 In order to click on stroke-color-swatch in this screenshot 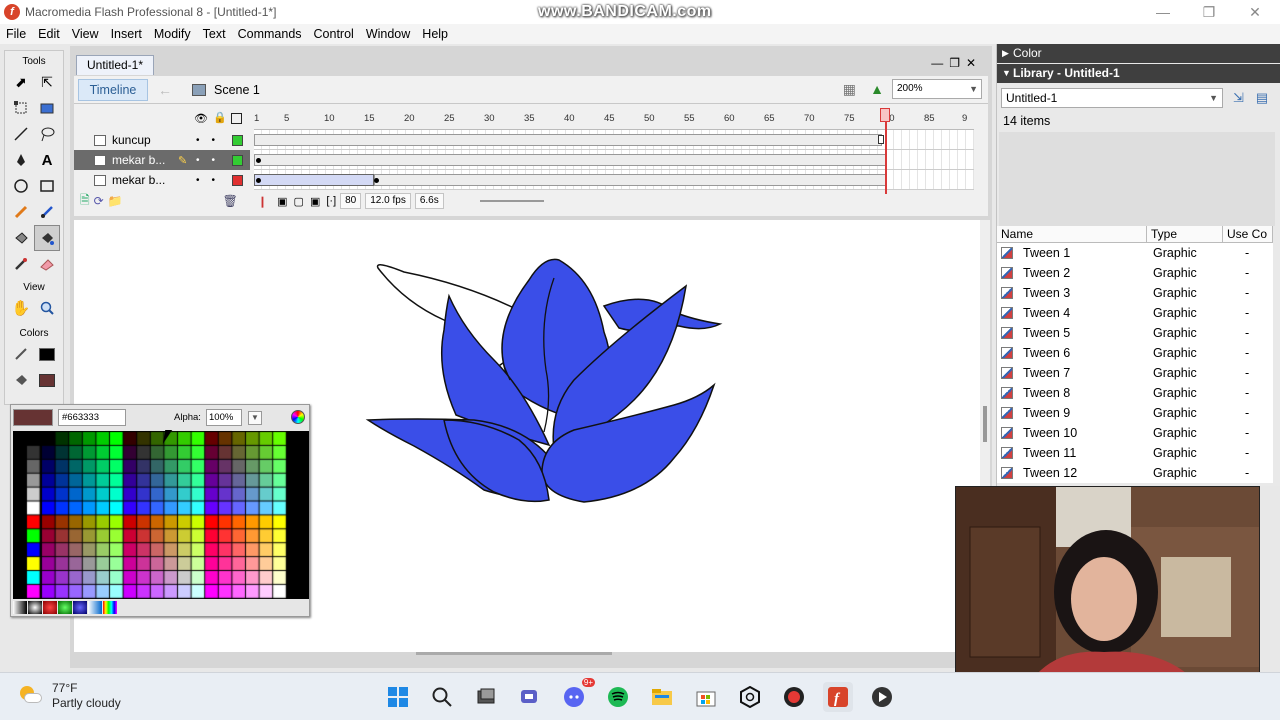, I will do `click(47, 354)`.